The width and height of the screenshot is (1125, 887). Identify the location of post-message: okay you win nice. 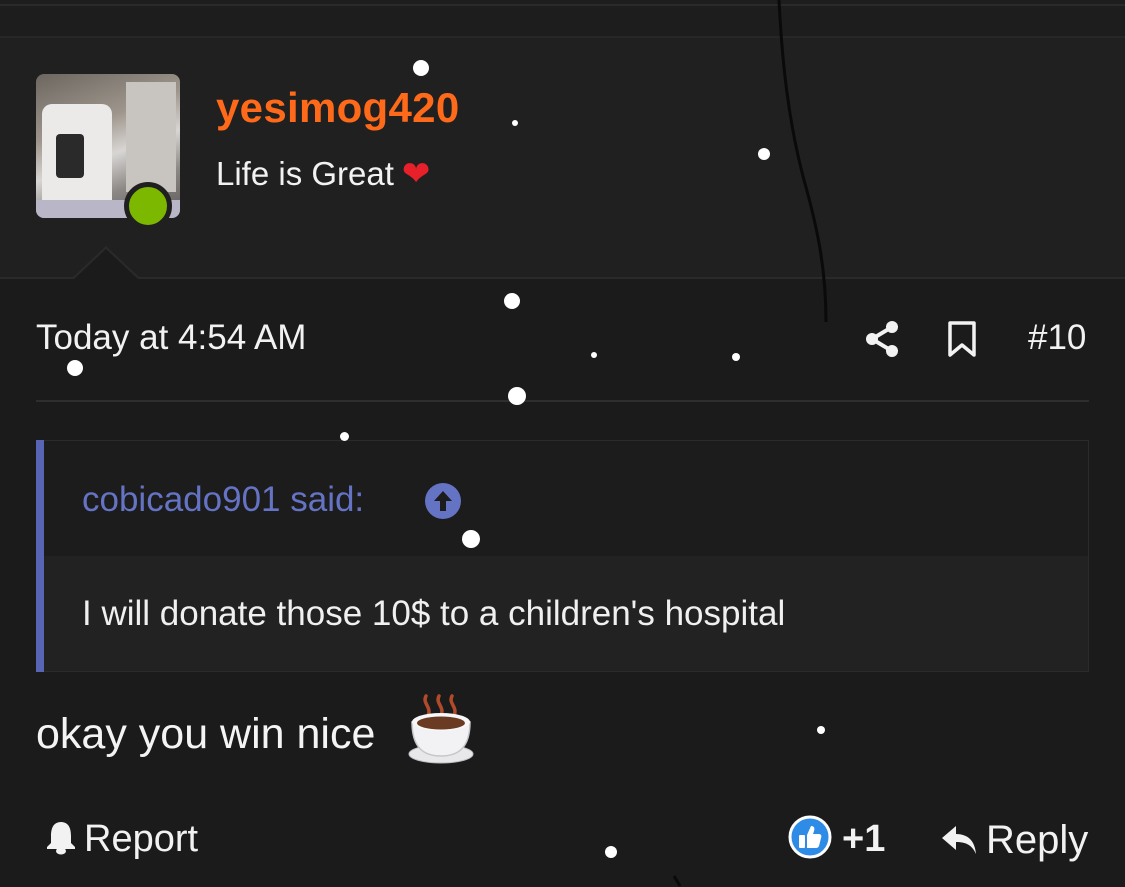
(206, 734).